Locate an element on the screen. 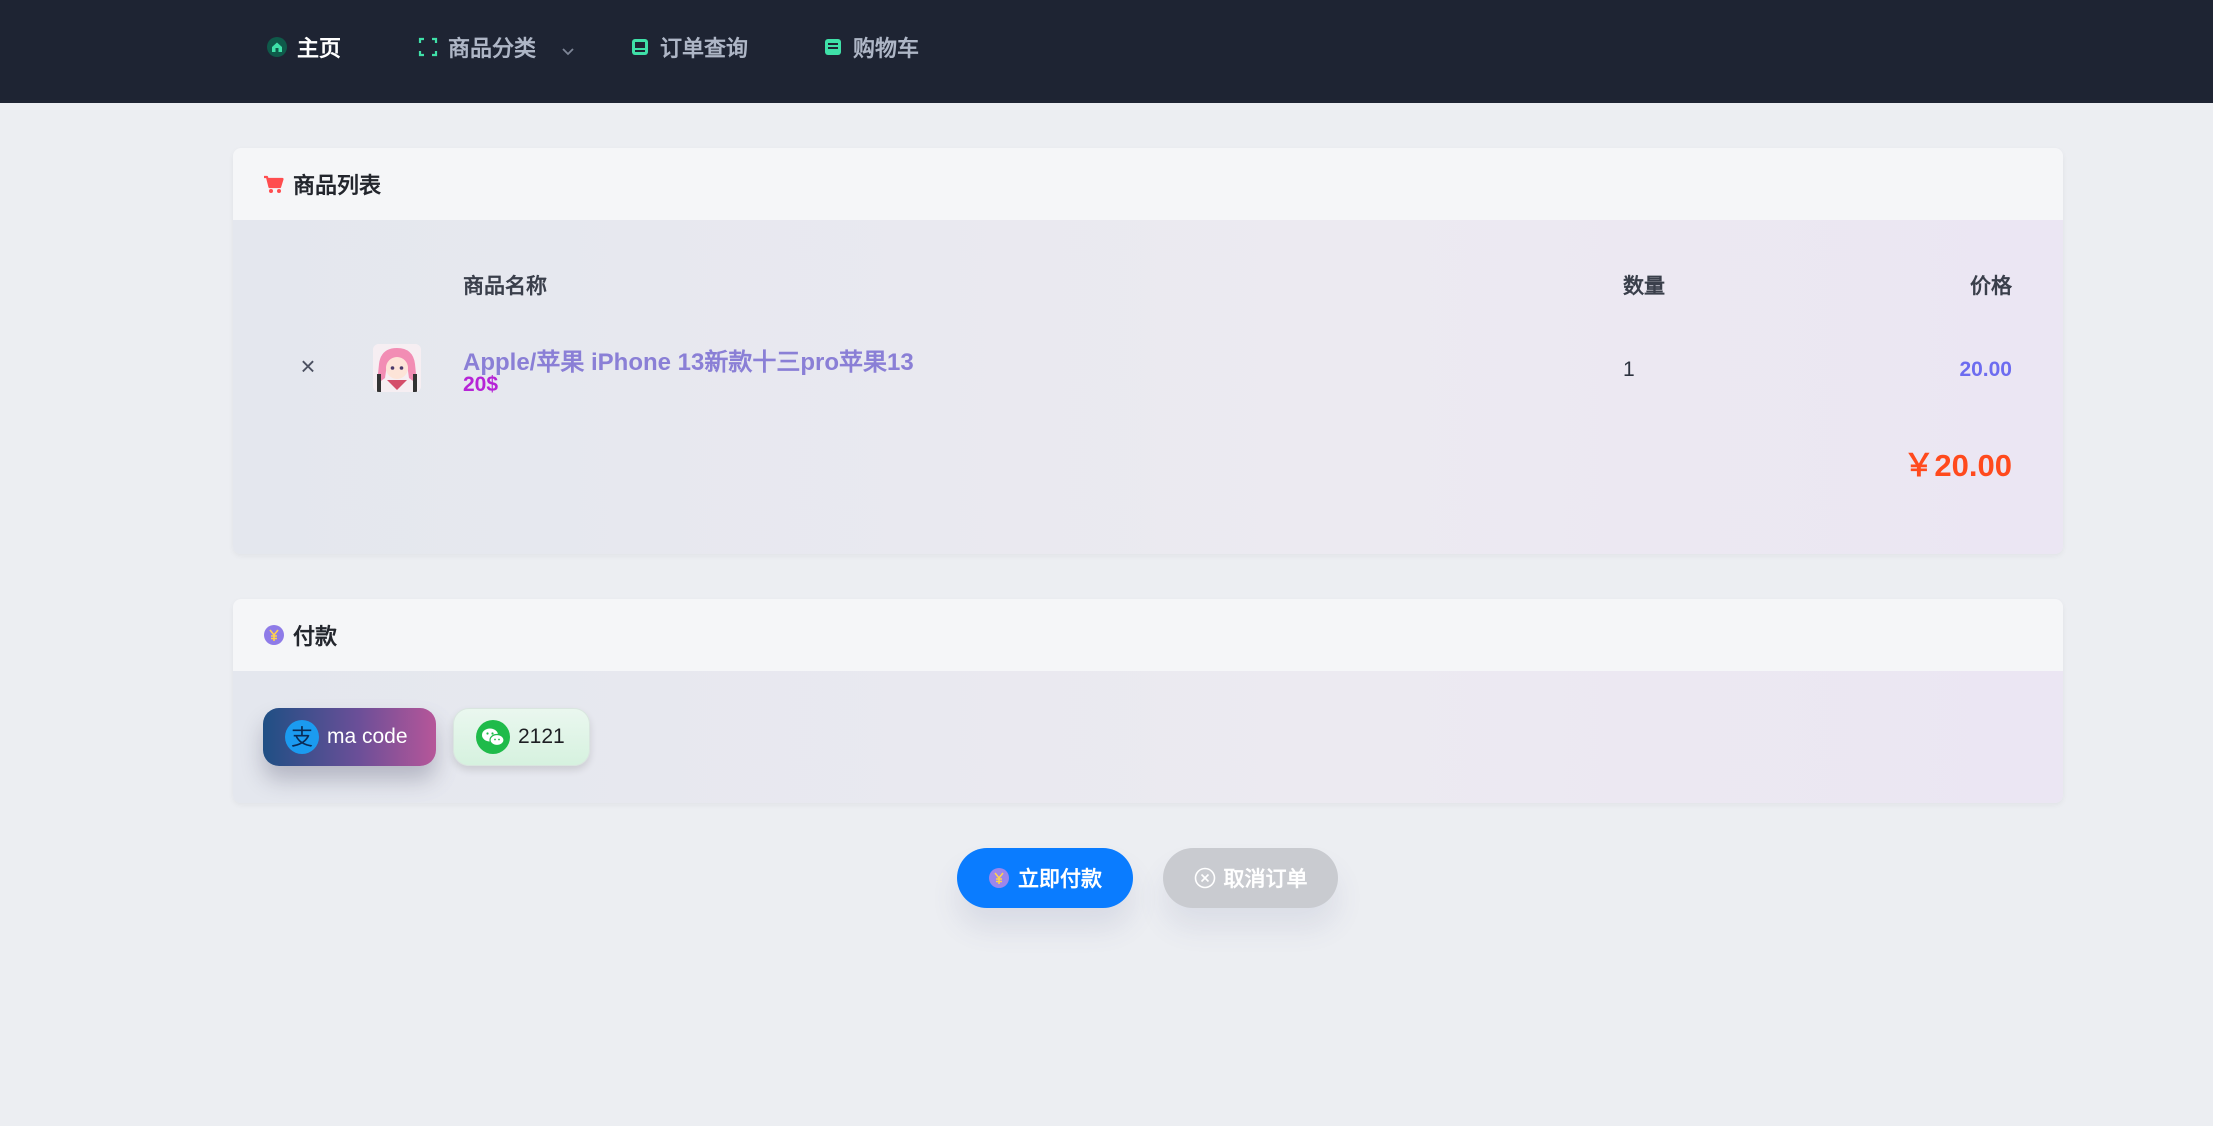  nav-home-label: 主页 is located at coordinates (319, 48).